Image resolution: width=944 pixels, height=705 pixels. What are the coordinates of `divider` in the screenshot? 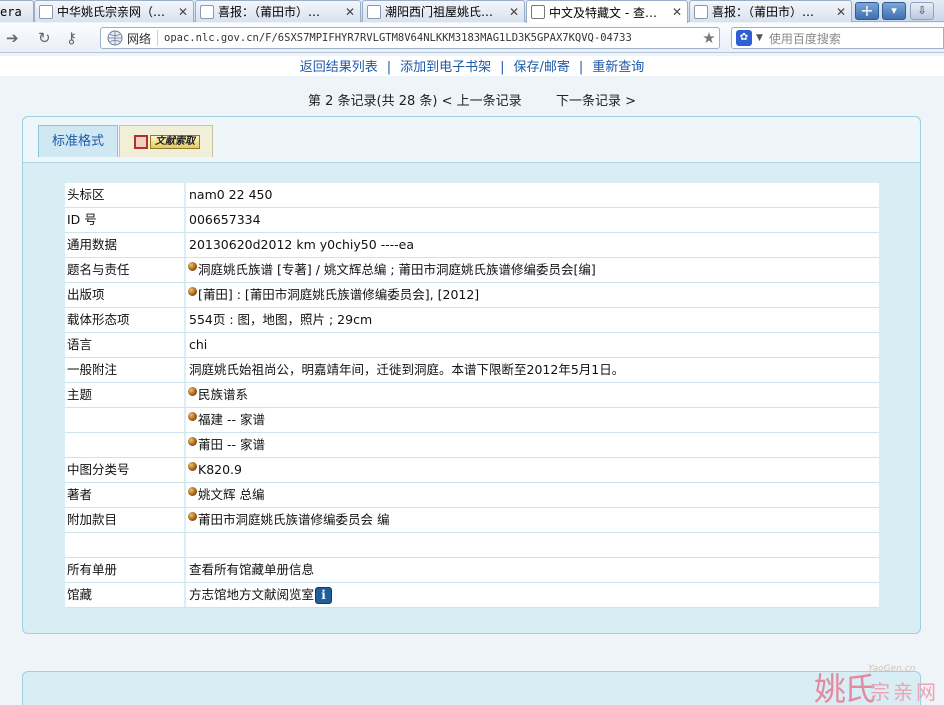 It's located at (158, 38).